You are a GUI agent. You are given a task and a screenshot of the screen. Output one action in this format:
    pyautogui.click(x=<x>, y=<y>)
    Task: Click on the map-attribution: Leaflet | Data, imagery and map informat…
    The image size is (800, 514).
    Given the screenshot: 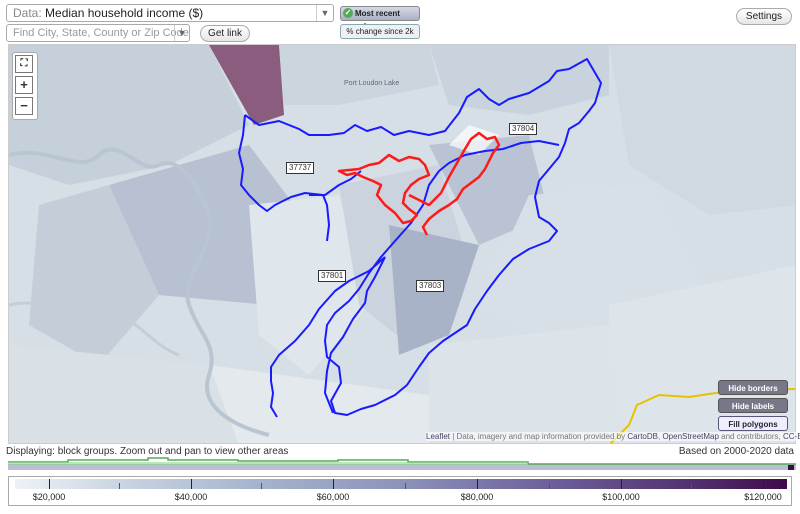 What is the action you would take?
    pyautogui.click(x=613, y=436)
    